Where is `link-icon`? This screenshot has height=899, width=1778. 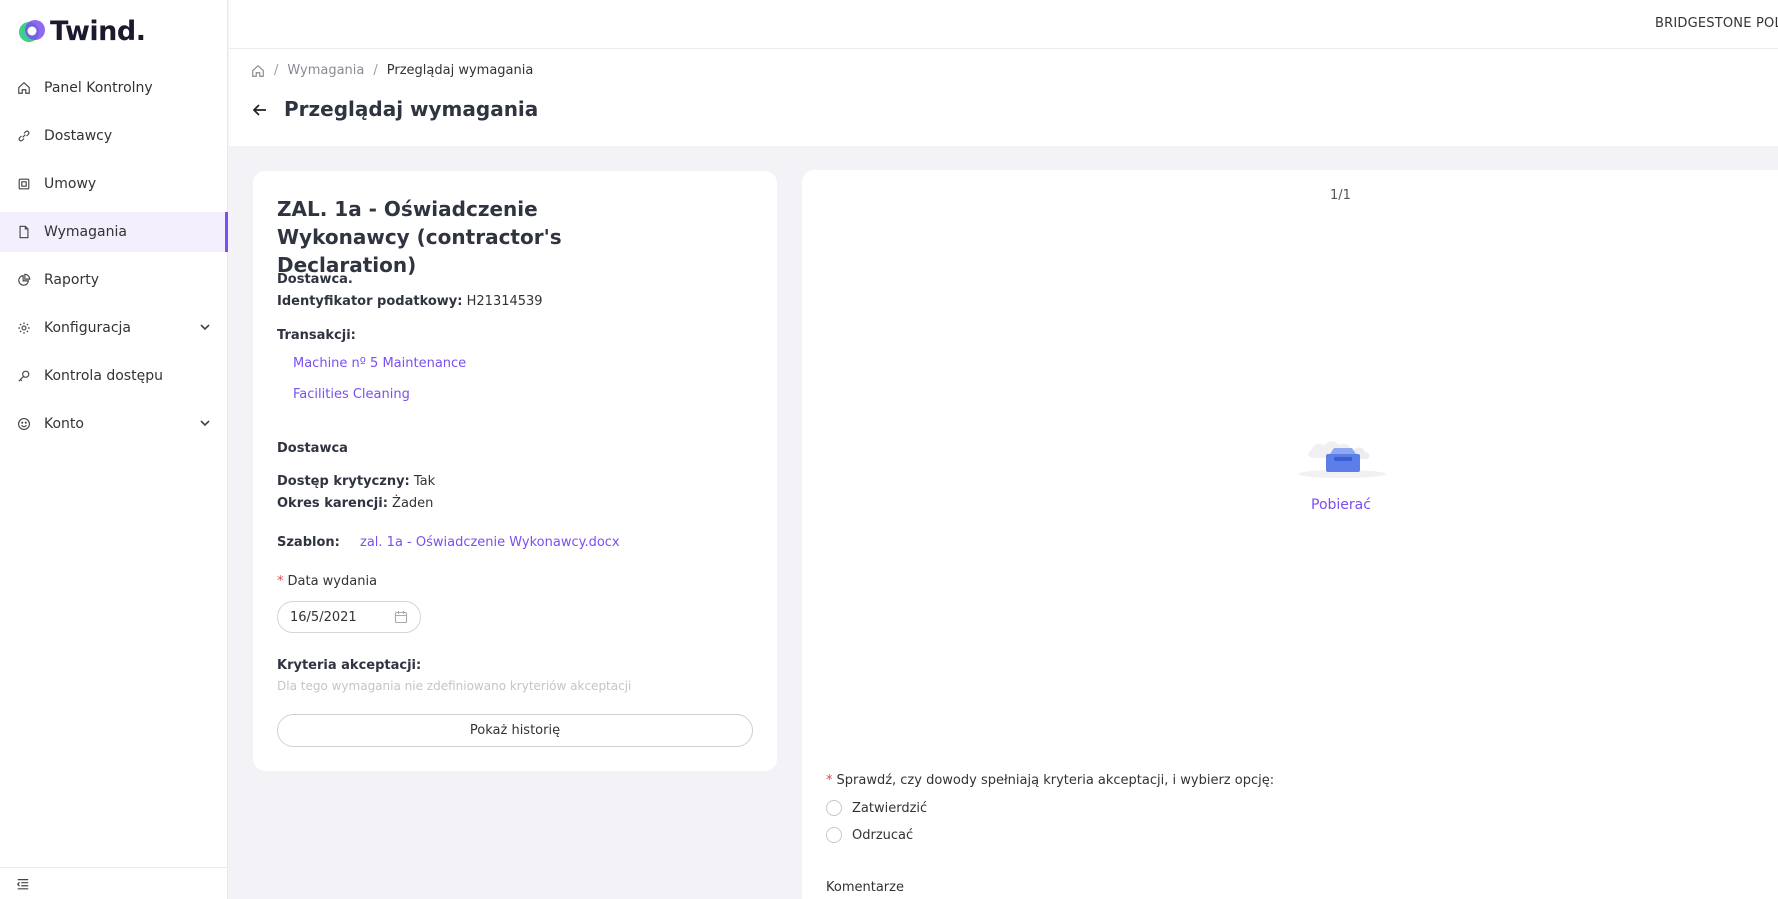 link-icon is located at coordinates (24, 136).